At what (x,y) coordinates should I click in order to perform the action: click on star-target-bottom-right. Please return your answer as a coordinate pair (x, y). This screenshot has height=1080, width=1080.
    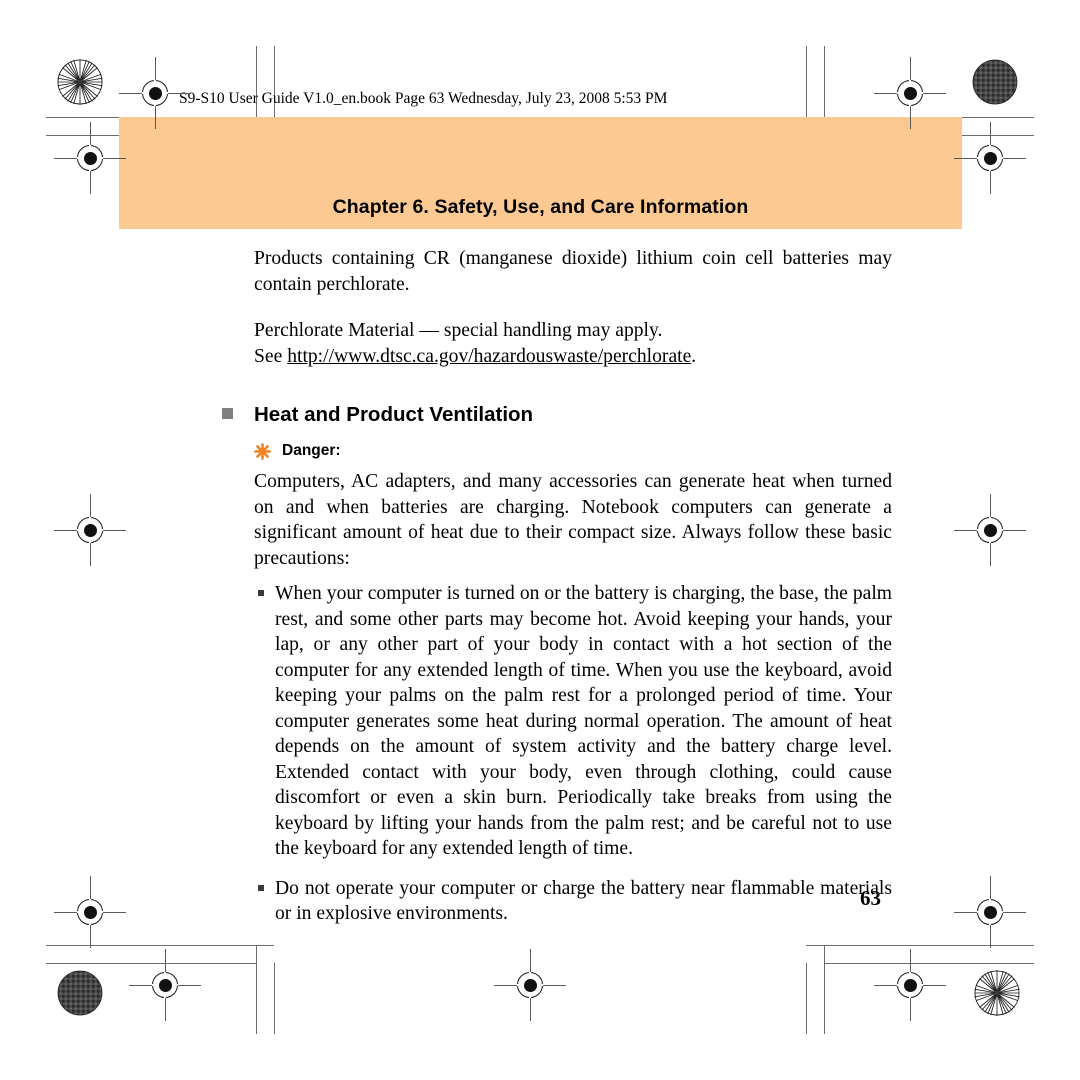
    Looking at the image, I should click on (997, 993).